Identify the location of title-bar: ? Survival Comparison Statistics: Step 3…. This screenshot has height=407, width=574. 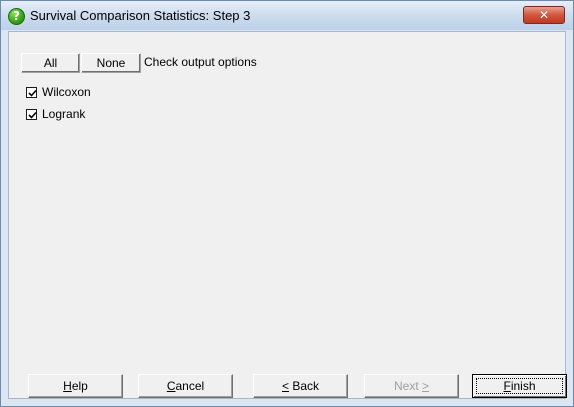
(287, 15).